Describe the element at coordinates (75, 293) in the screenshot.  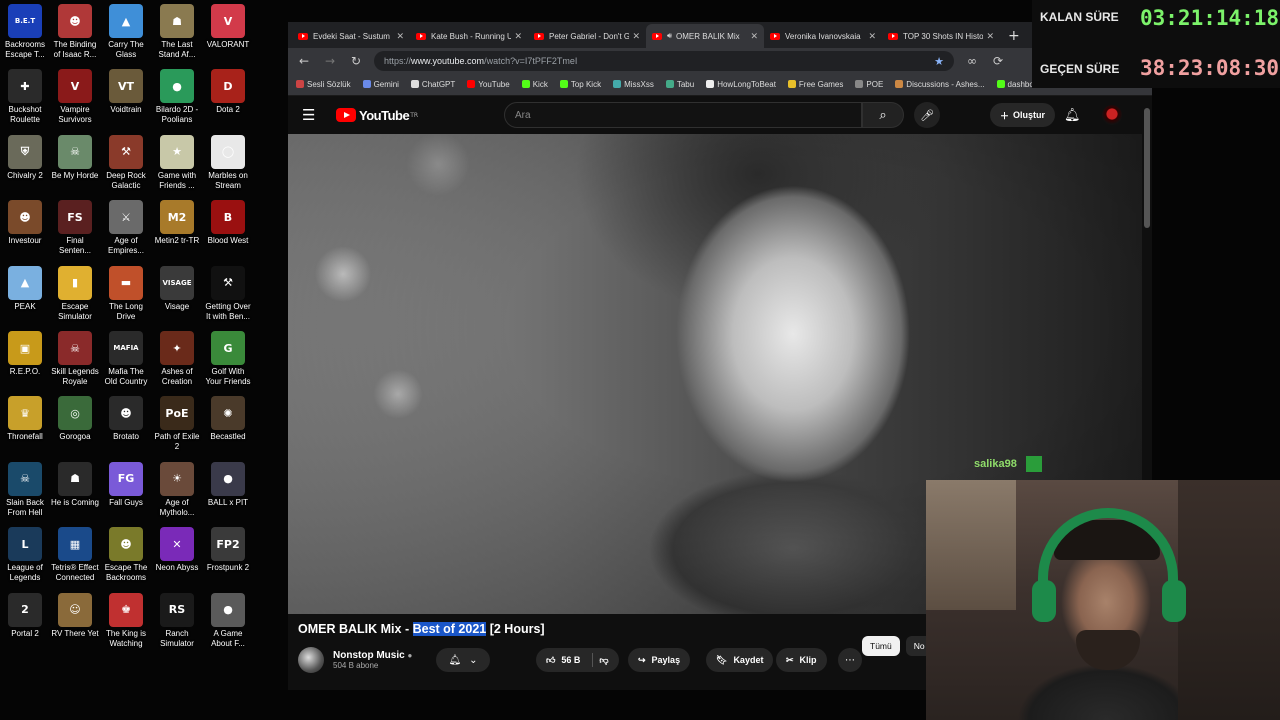
I see `desktop-icon: ▮ Escape Simulator` at that location.